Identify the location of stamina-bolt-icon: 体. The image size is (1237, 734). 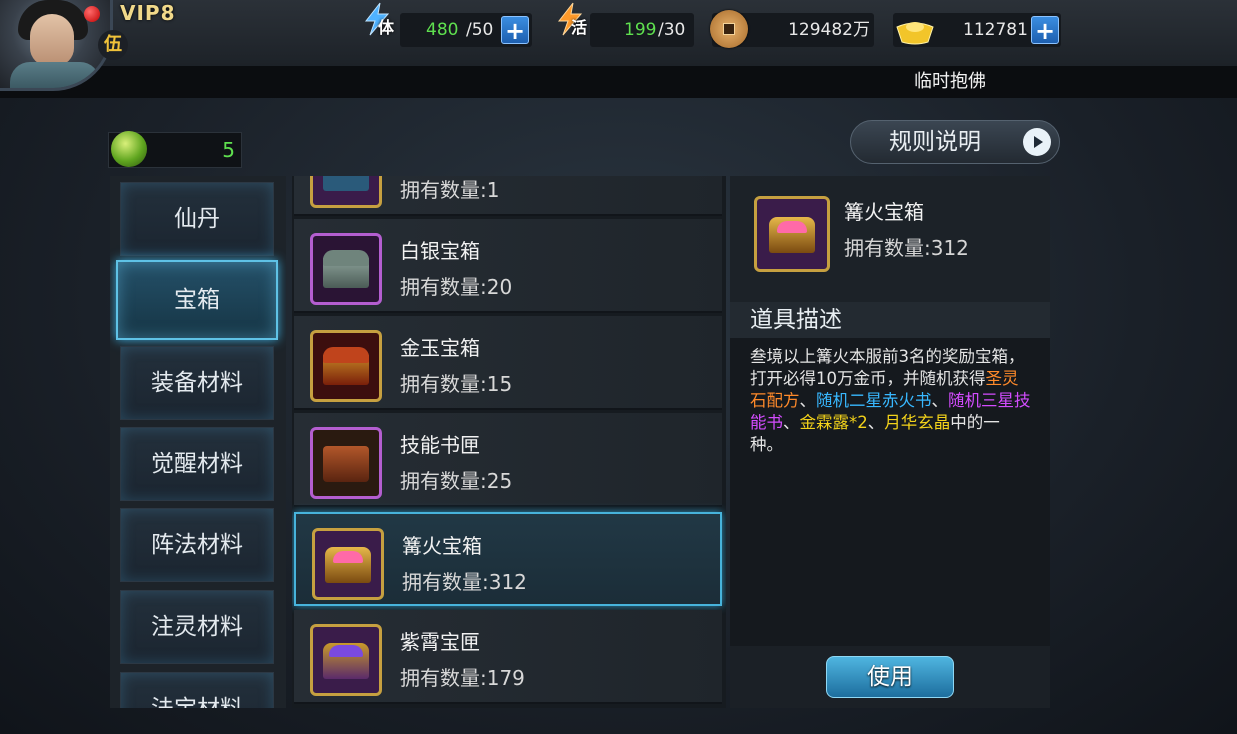
(377, 19).